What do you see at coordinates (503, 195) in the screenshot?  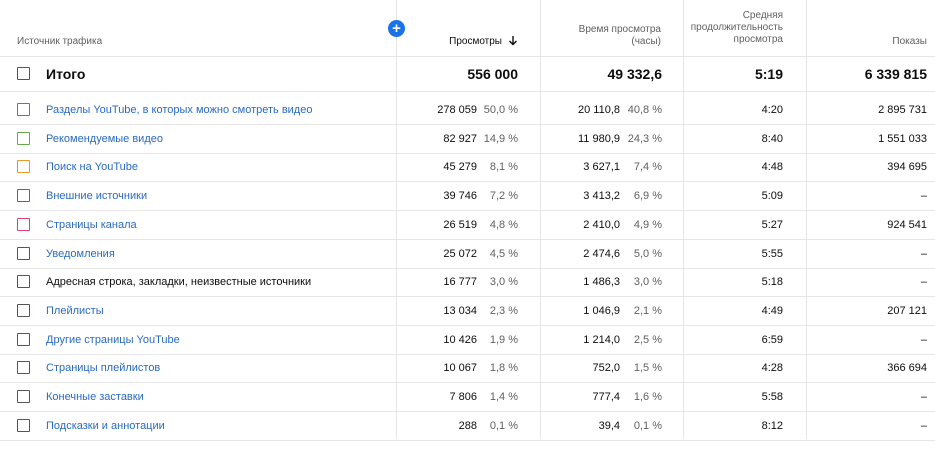 I see `row-views-pct: 7,2 %` at bounding box center [503, 195].